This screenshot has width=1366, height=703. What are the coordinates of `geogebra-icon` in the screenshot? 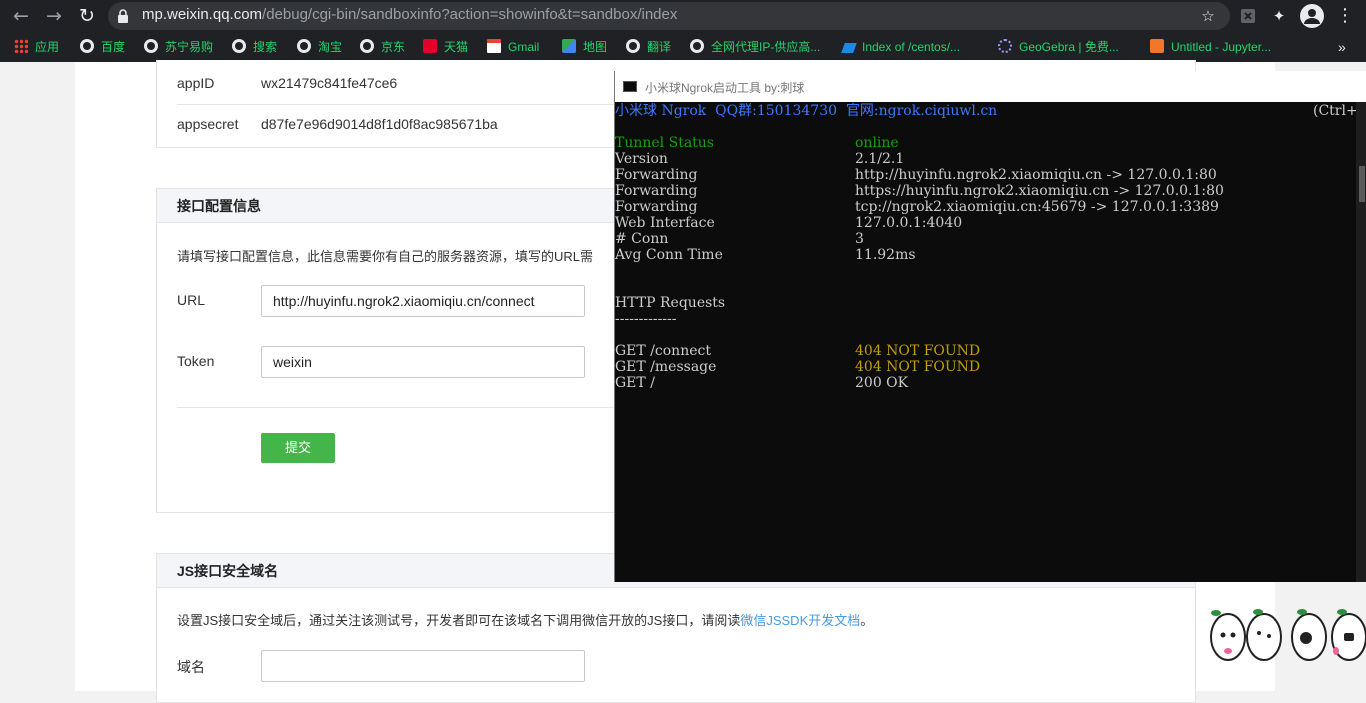 It's located at (1005, 46).